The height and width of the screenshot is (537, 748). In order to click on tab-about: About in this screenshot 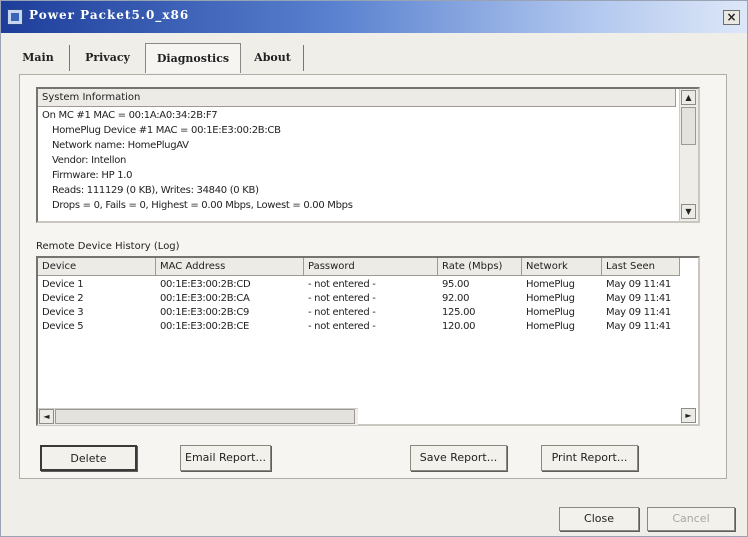, I will do `click(273, 58)`.